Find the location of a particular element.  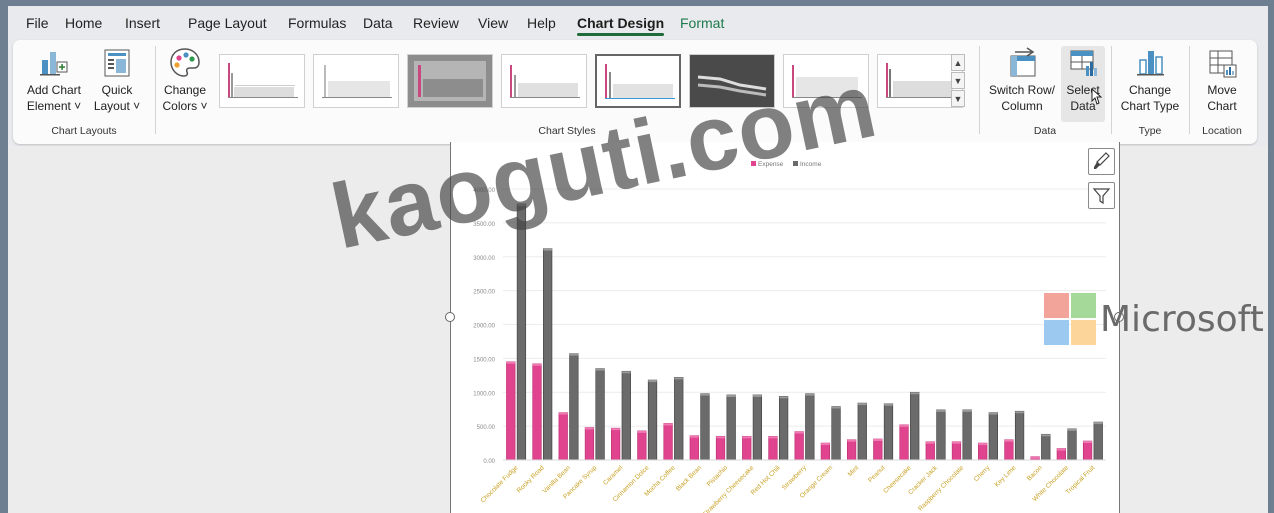

tab-format: Format is located at coordinates (702, 23).